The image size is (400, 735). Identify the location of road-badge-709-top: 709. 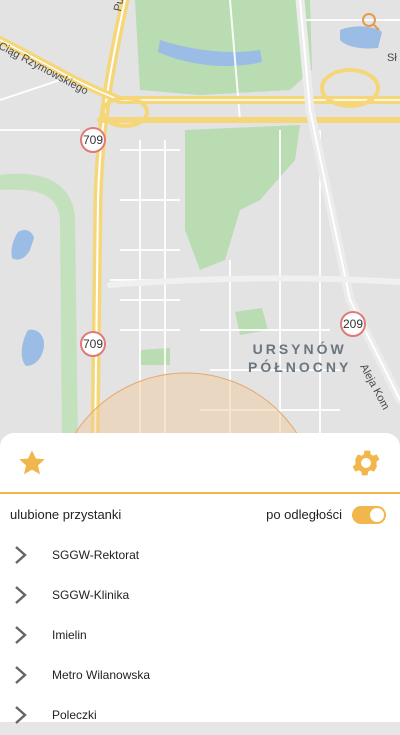
(93, 140).